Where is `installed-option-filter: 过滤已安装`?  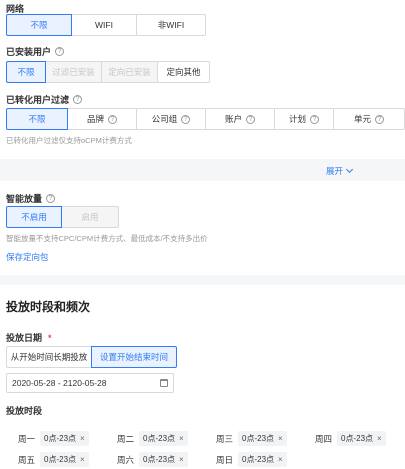
installed-option-filter: 过滤已安装 is located at coordinates (73, 72).